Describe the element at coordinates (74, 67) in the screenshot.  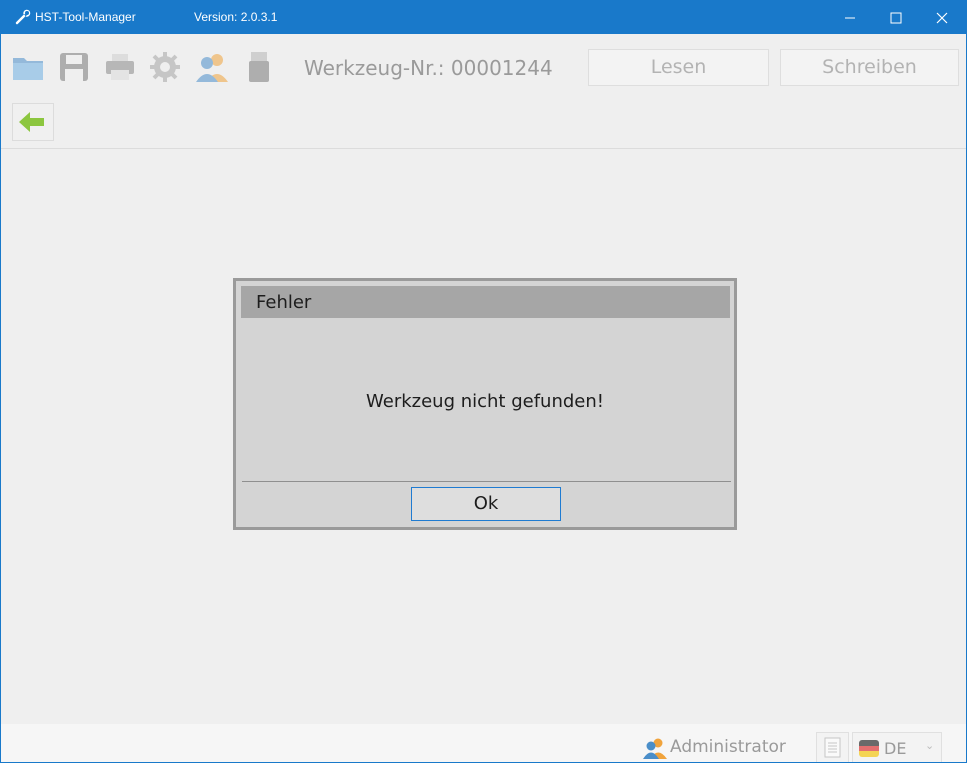
I see `save-icon` at that location.